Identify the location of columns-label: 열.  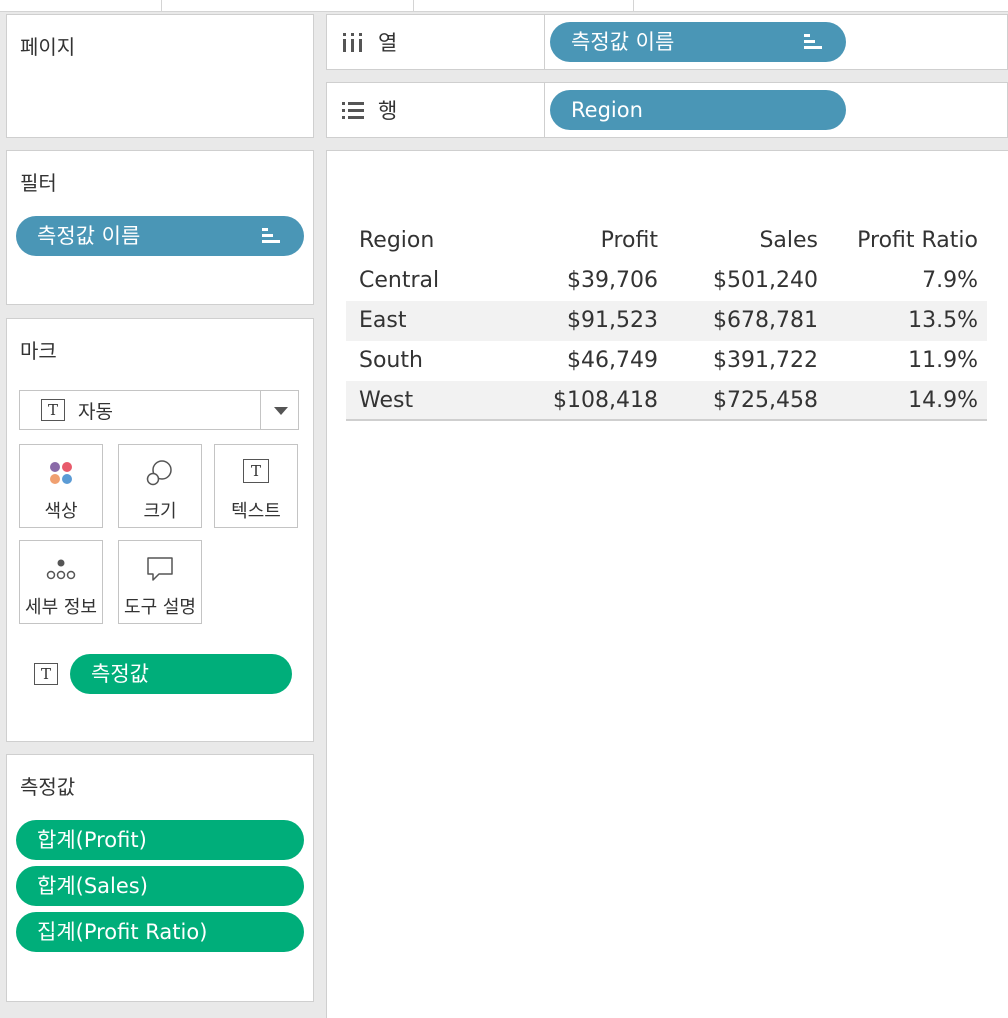
(388, 43).